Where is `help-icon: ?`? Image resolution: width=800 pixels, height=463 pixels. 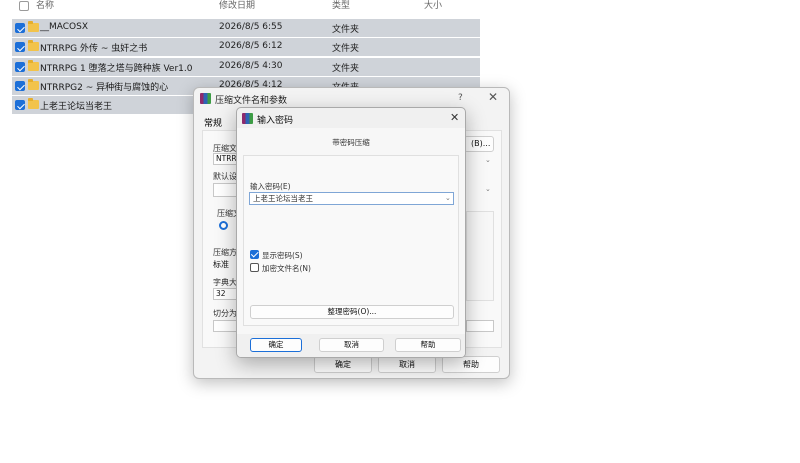
help-icon: ? is located at coordinates (460, 98).